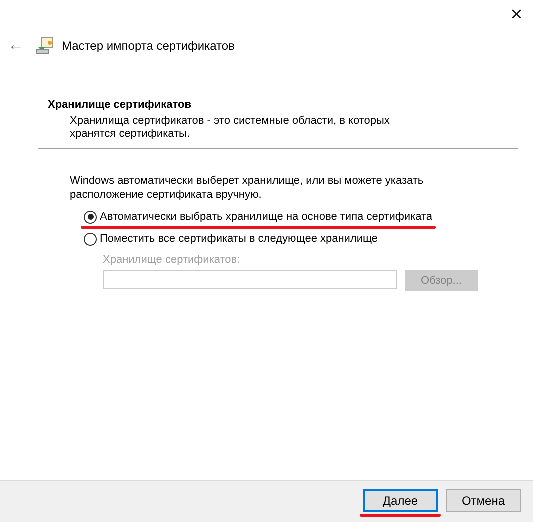 Image resolution: width=533 pixels, height=522 pixels. I want to click on window-title: Мастер импорта сертификатов, so click(148, 46).